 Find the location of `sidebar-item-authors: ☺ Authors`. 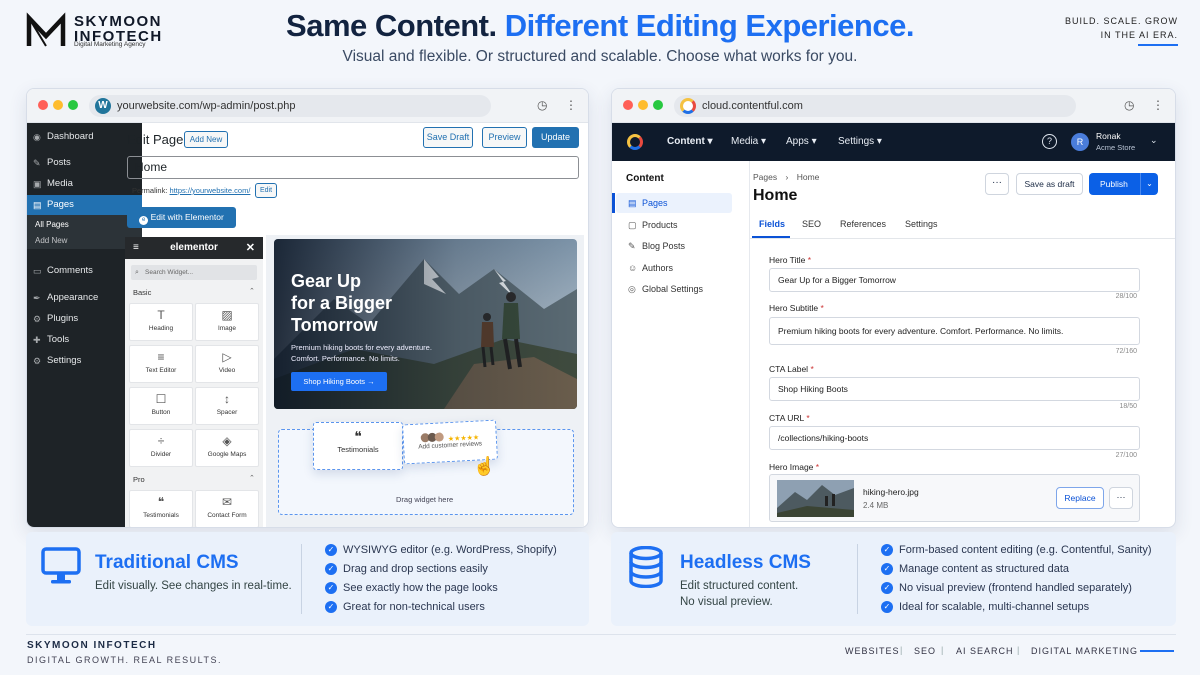

sidebar-item-authors: ☺ Authors is located at coordinates (674, 268).